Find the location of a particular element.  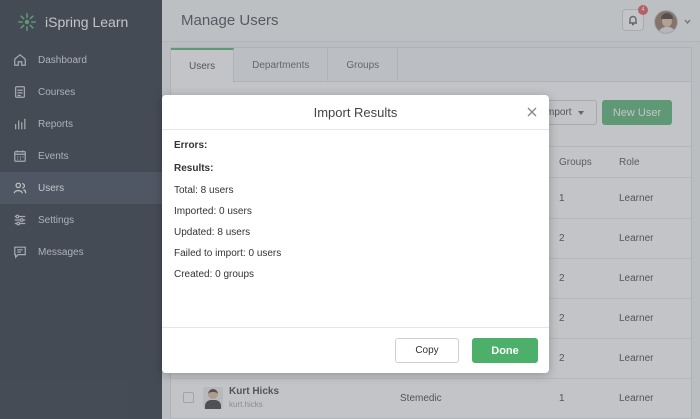

dialog-header: Import Results is located at coordinates (355, 112).